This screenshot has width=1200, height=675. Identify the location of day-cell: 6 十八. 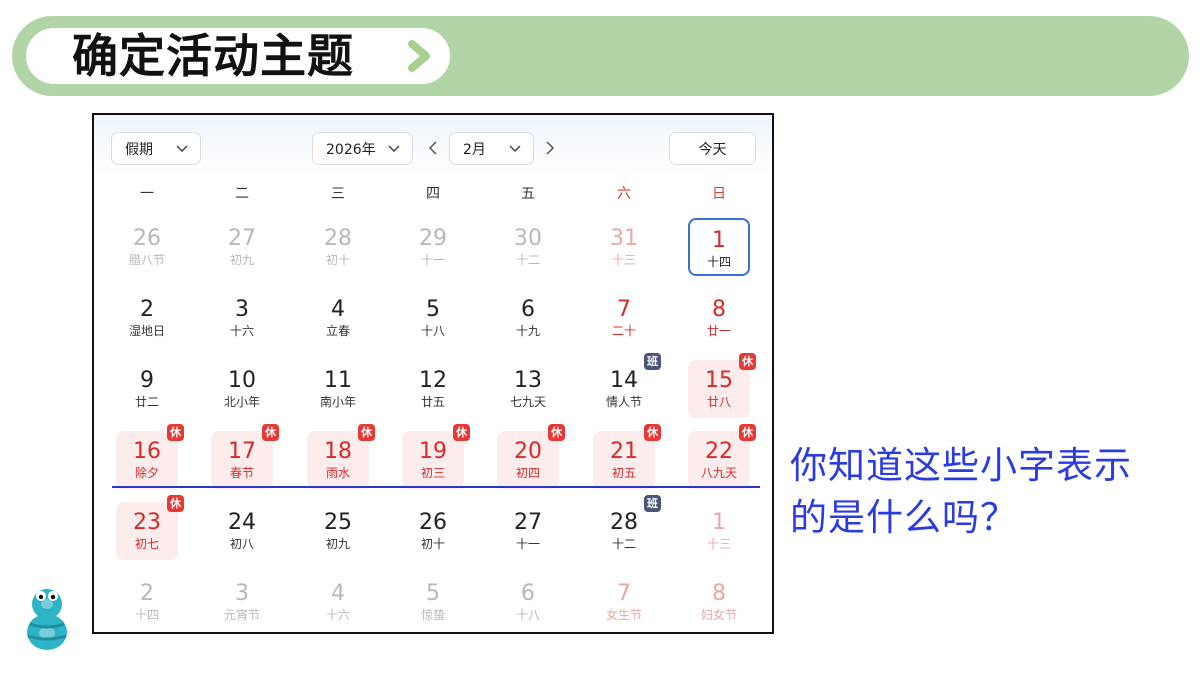
(528, 602).